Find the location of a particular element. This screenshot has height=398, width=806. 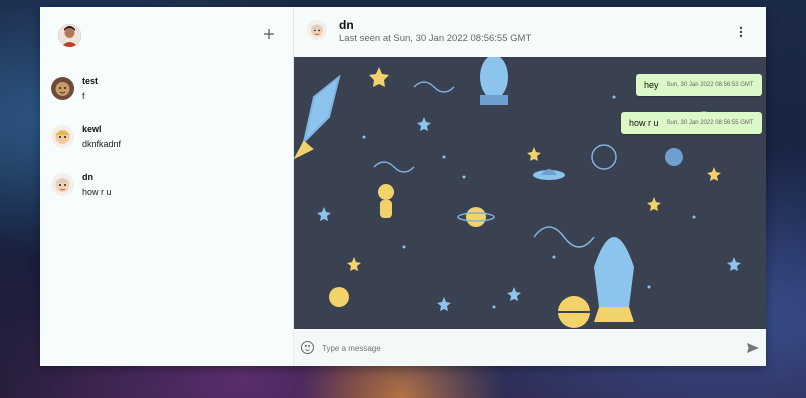

message-bubble: hey Sun, 30 Jan 2022 08:56:53 GMT is located at coordinates (699, 85).